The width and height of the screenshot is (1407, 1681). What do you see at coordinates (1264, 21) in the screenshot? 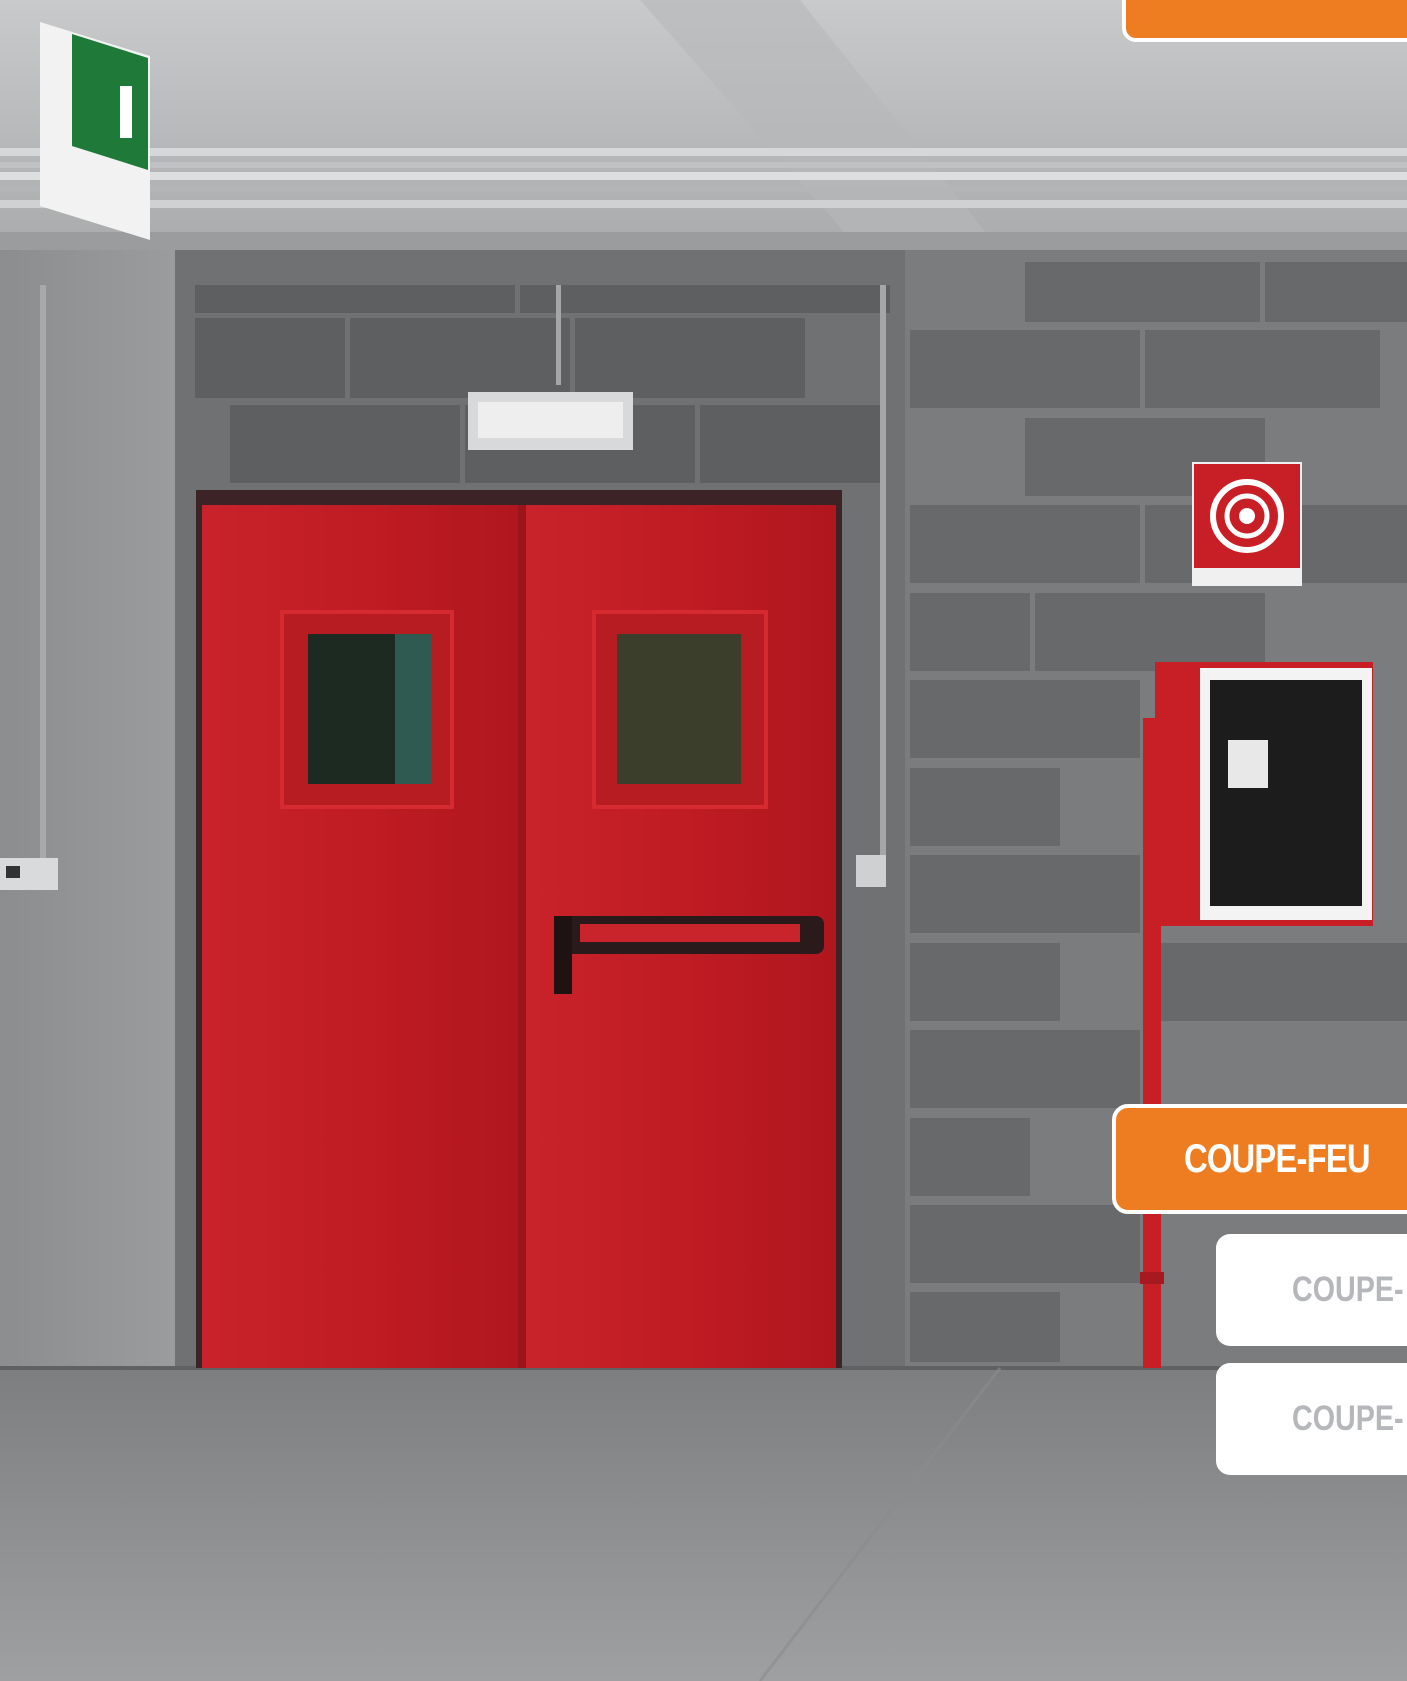
I see `top-accent-badge` at bounding box center [1264, 21].